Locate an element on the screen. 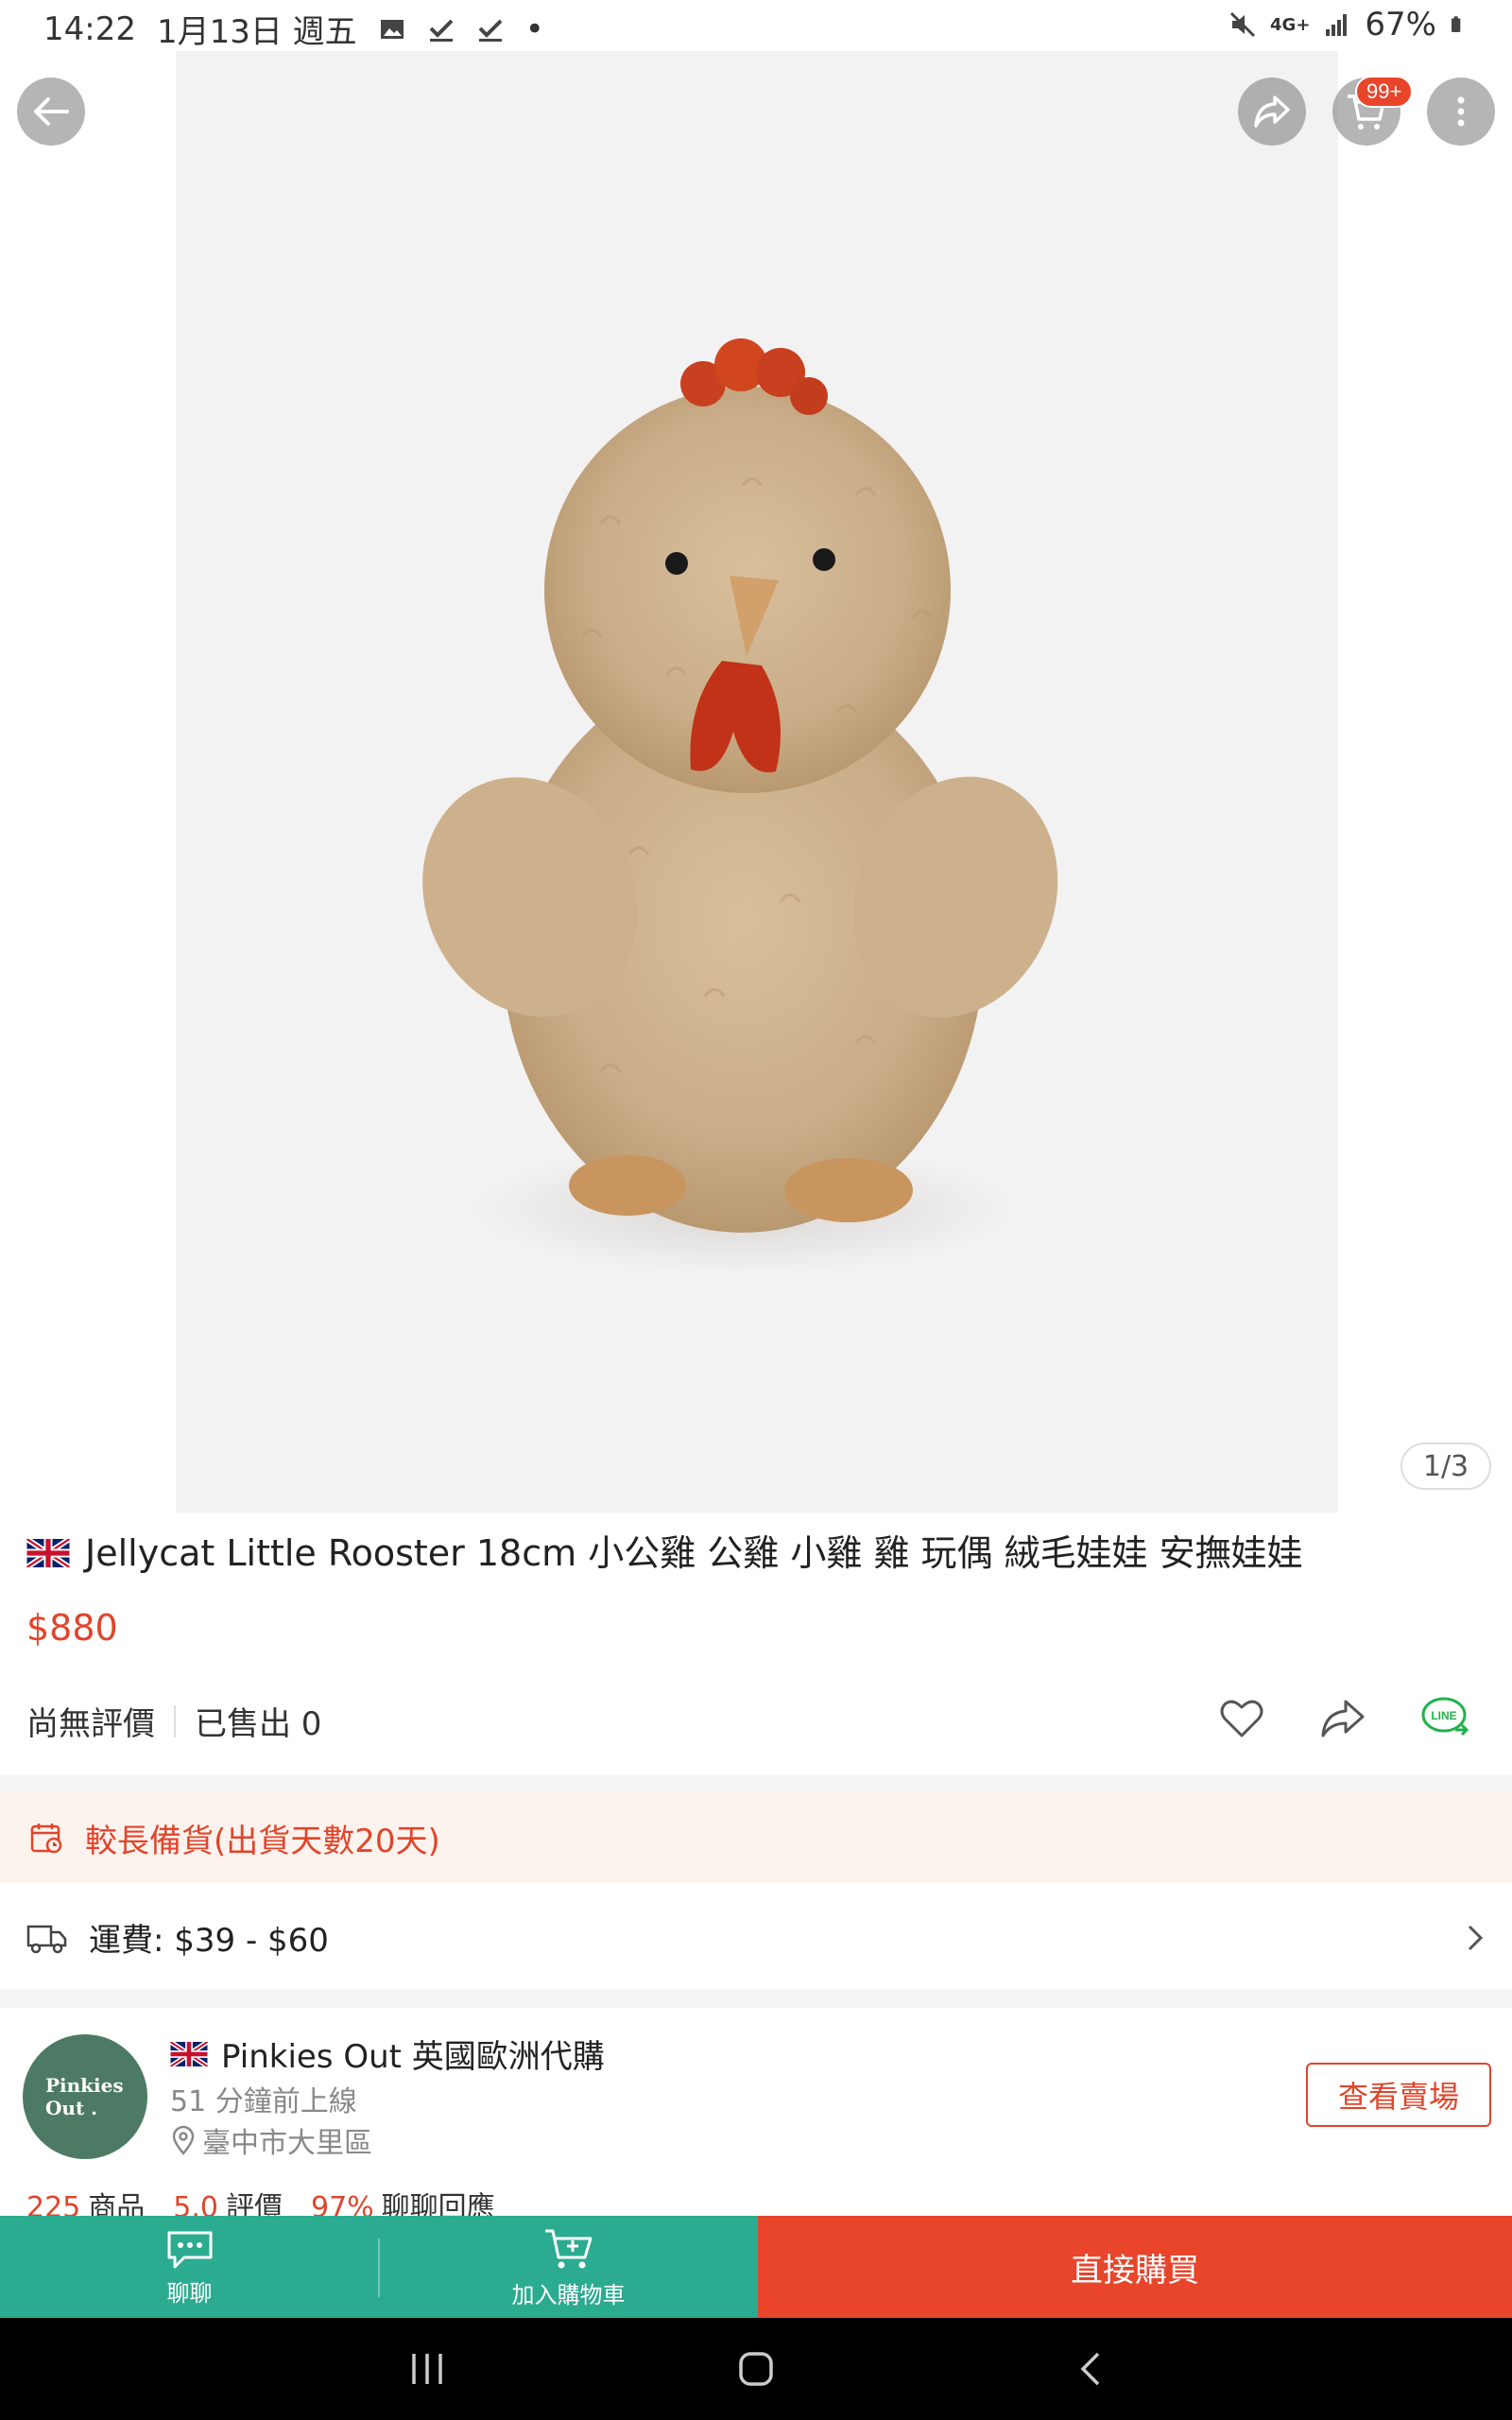 Image resolution: width=1512 pixels, height=2420 pixels. cart-count-badge: 99+ is located at coordinates (1384, 92).